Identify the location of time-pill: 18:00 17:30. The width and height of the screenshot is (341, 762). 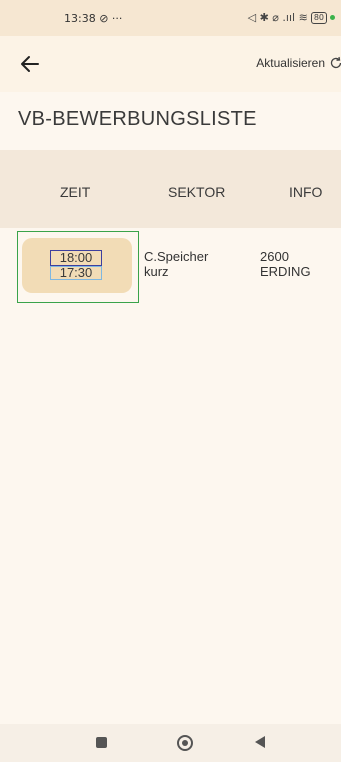
(77, 265).